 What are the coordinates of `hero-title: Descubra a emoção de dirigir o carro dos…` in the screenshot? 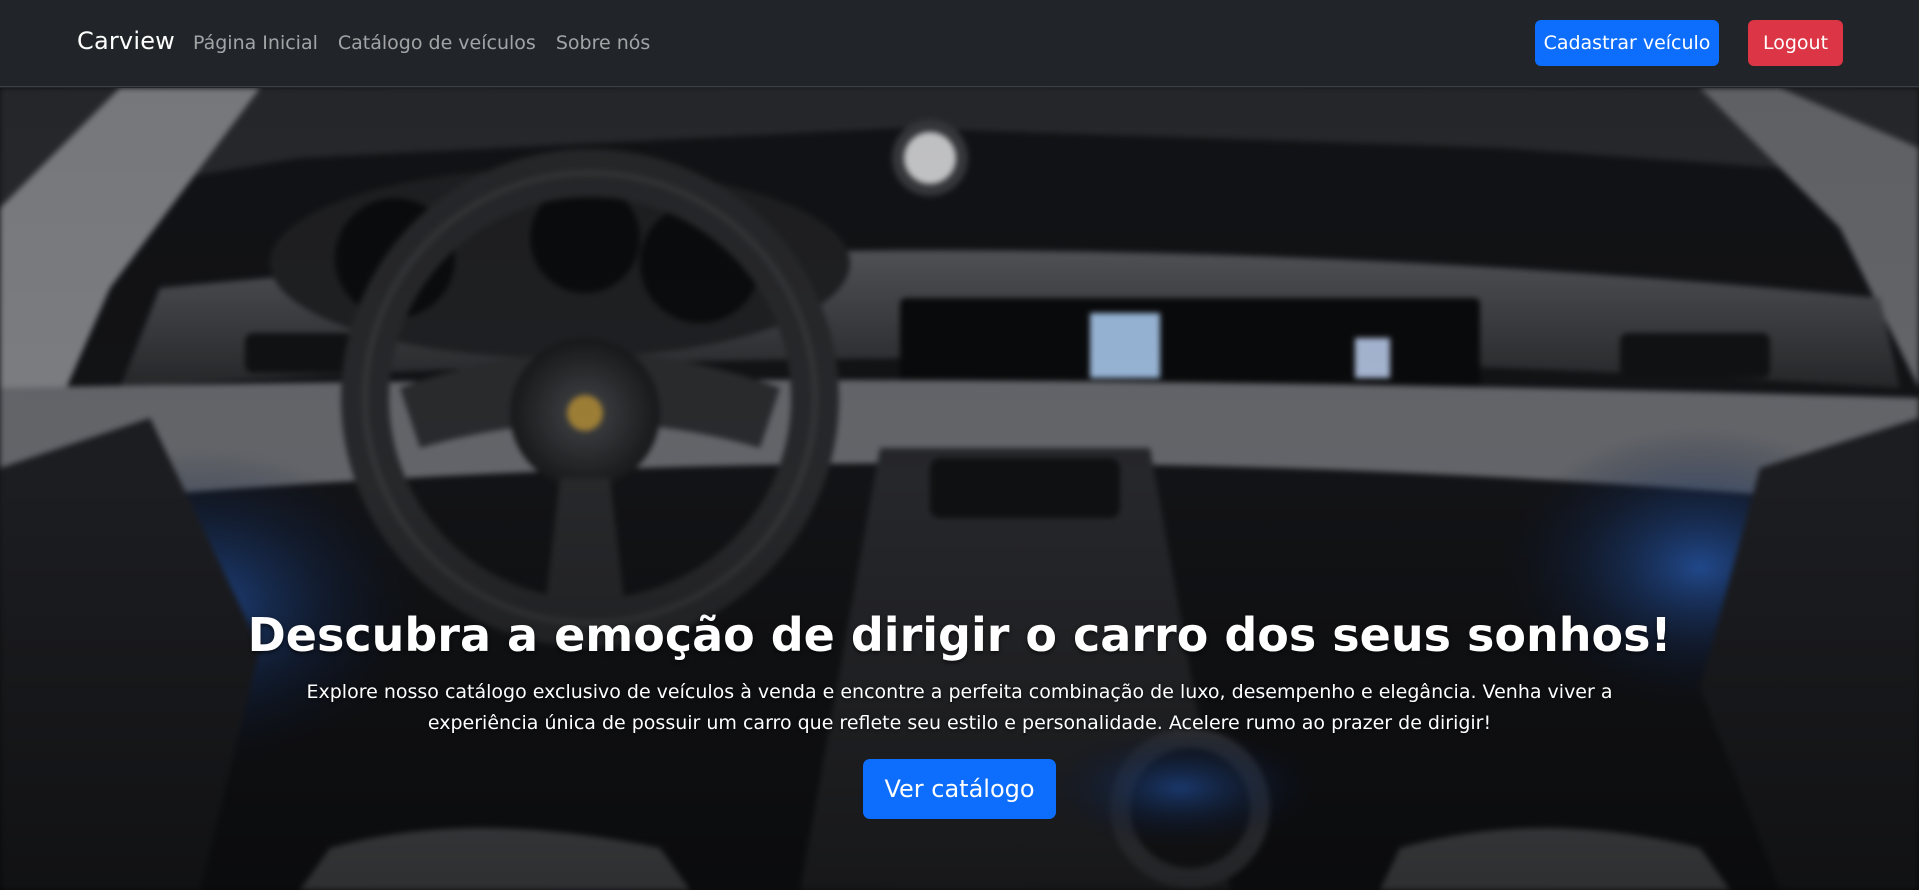 It's located at (959, 635).